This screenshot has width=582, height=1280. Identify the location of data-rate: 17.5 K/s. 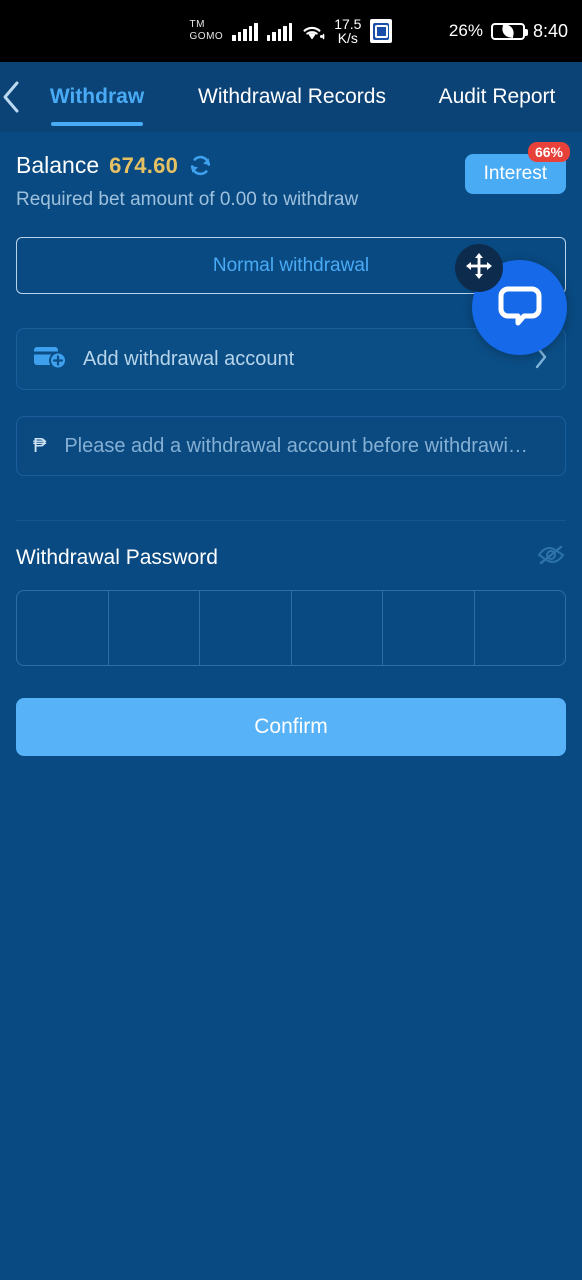
(347, 31).